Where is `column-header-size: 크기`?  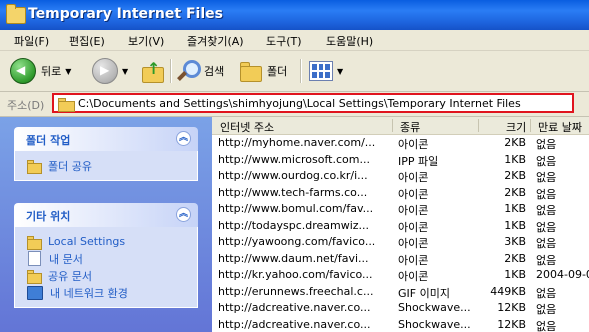
column-header-size: 크기 is located at coordinates (516, 127).